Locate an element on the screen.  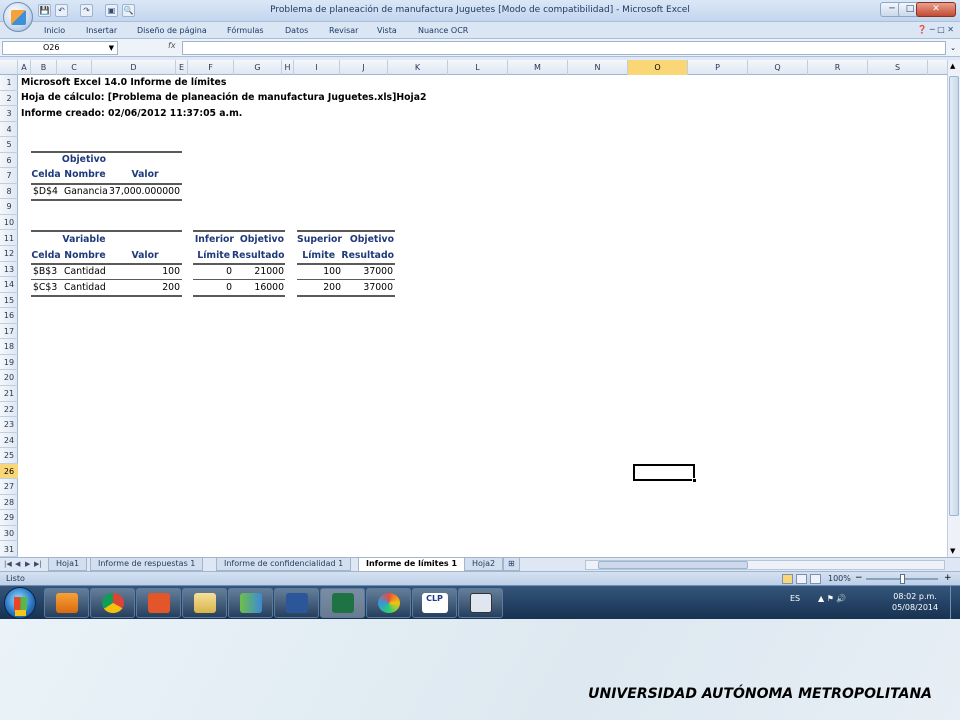
zoom-out-icon: − is located at coordinates (859, 578).